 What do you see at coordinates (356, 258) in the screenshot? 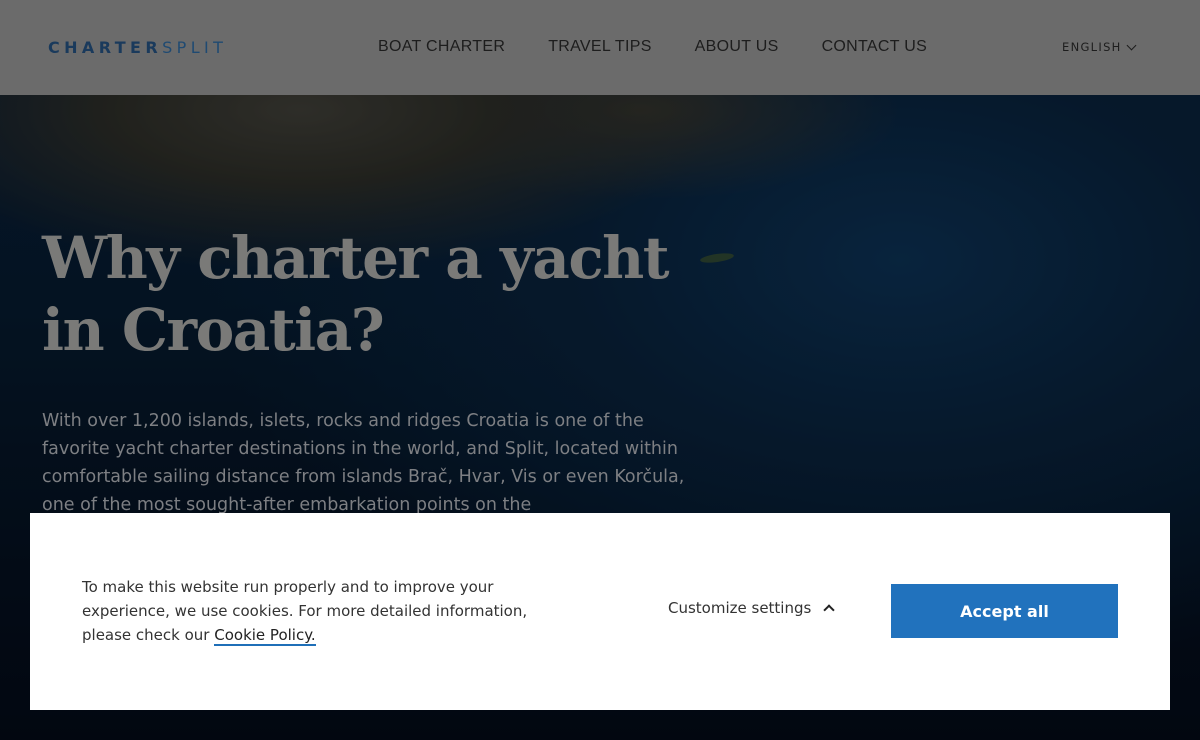
I see `hero-title-line-1: Why charter a yacht` at bounding box center [356, 258].